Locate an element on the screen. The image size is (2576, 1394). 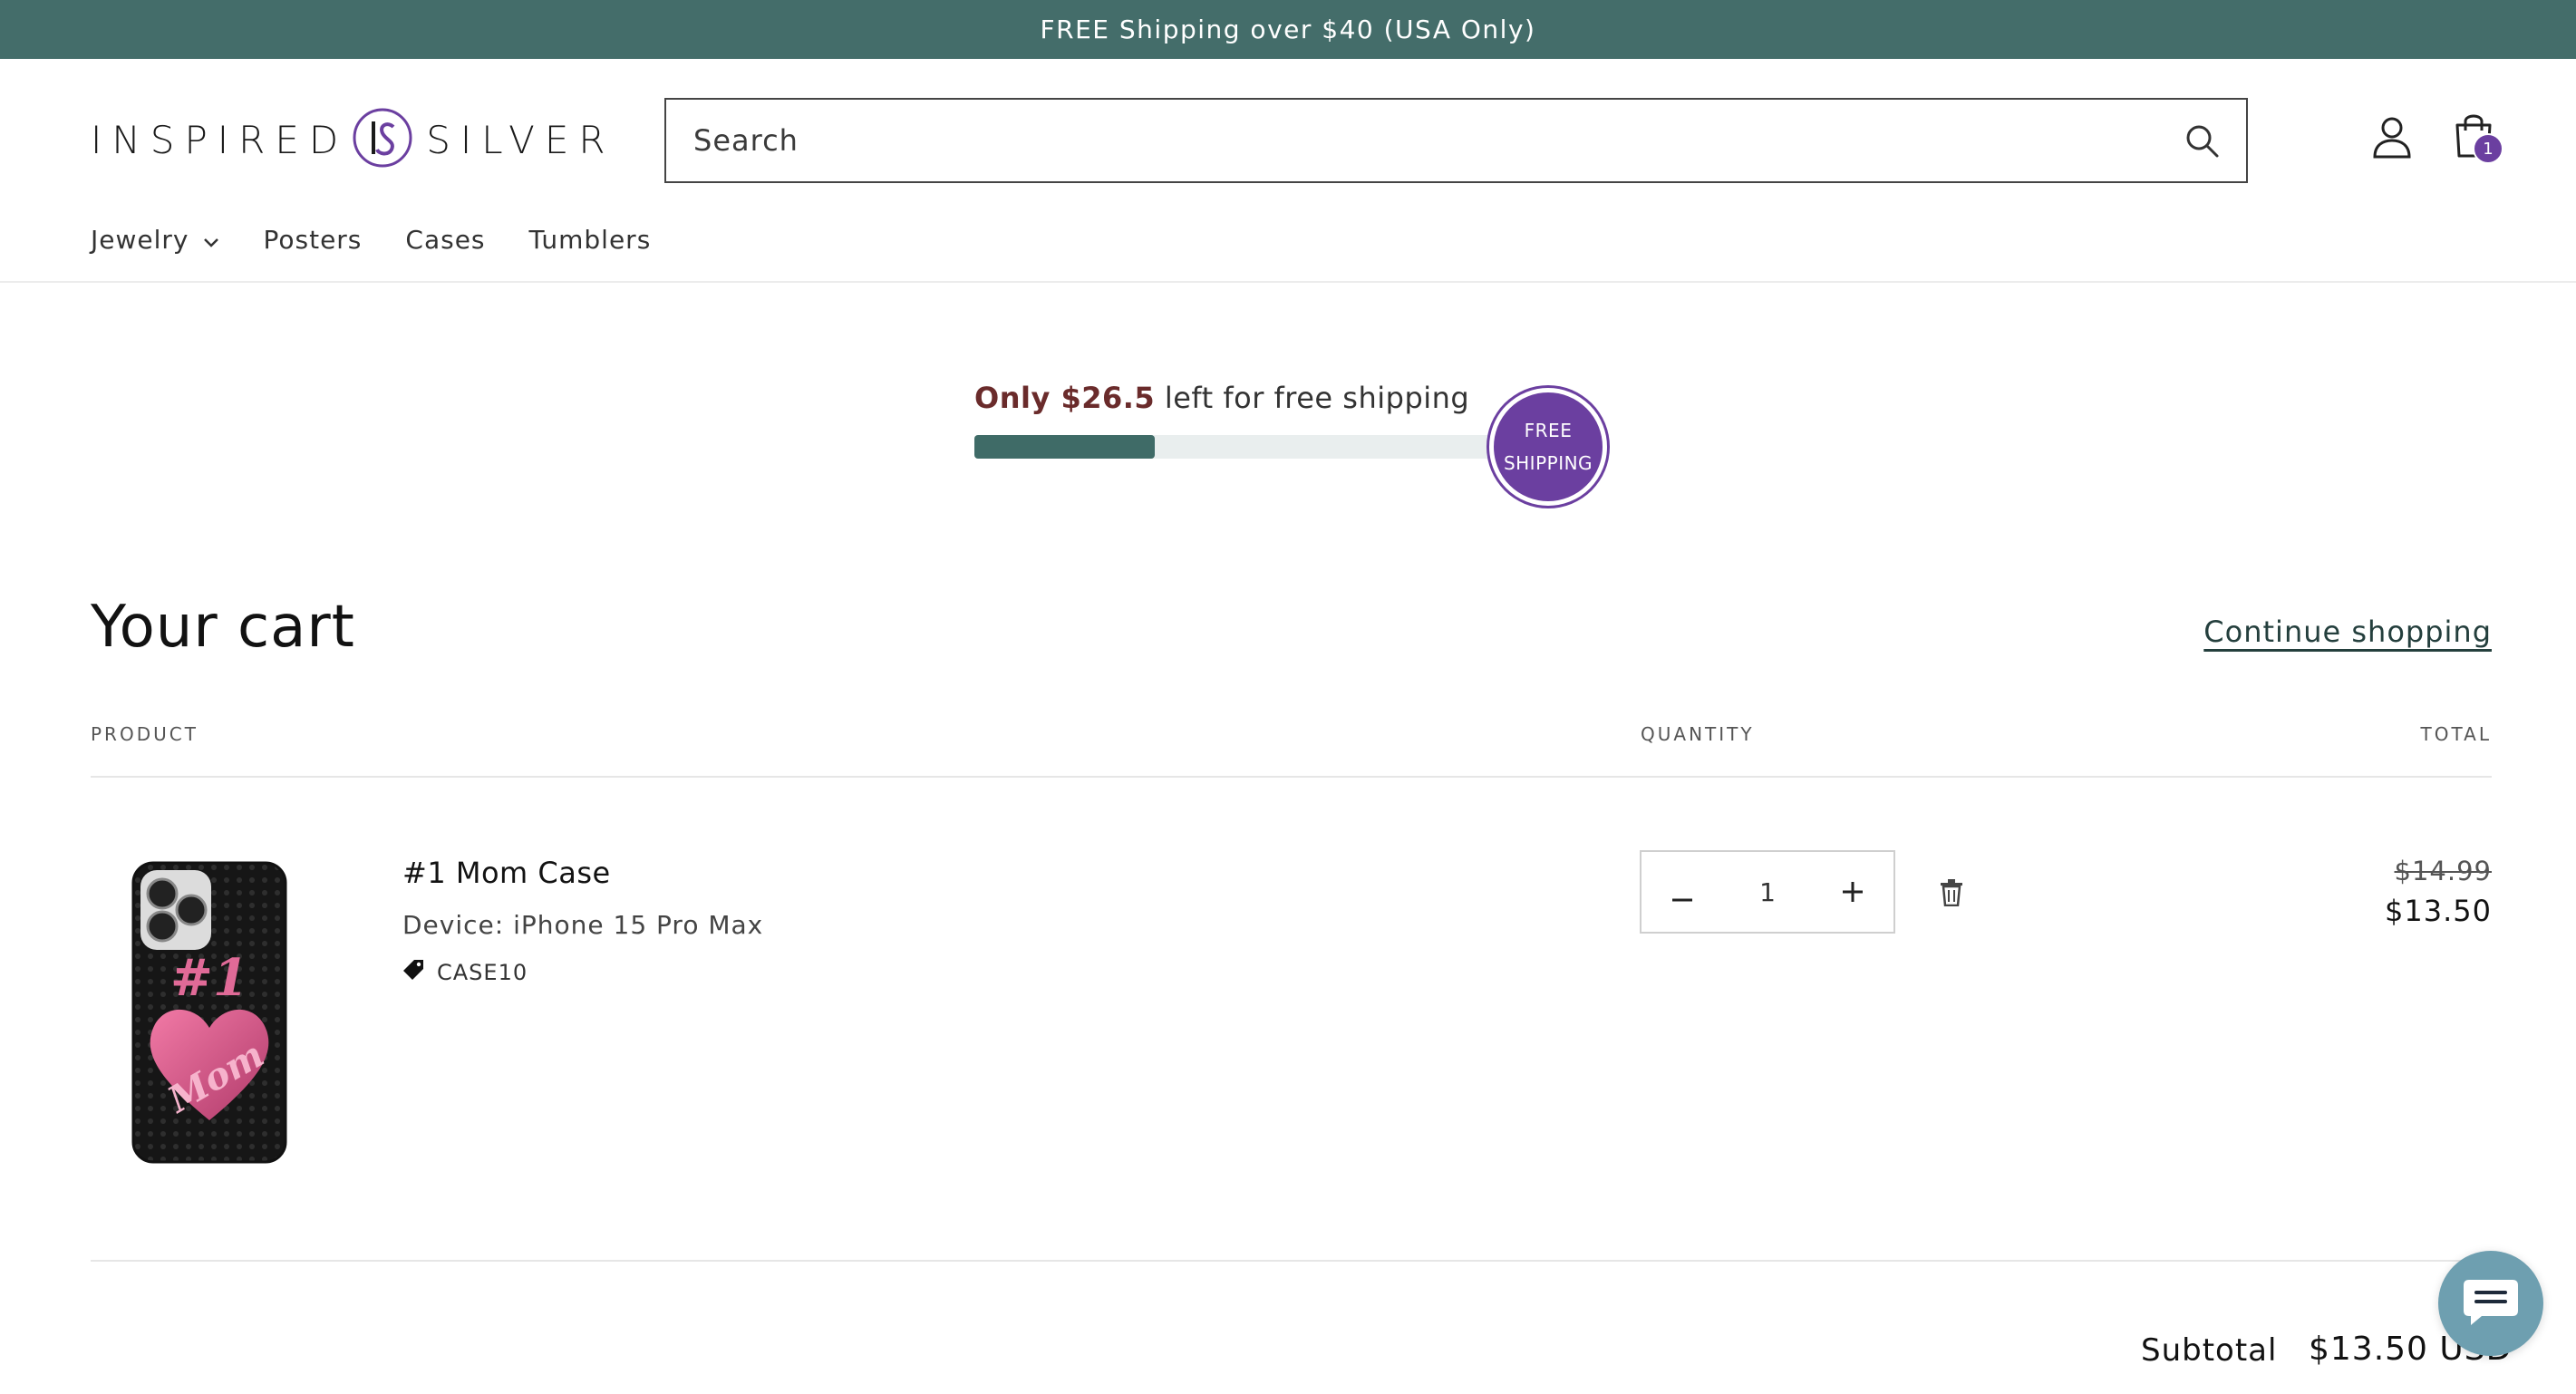
main-nav: Jewelry Posters Cases Tumblers is located at coordinates (392, 240).